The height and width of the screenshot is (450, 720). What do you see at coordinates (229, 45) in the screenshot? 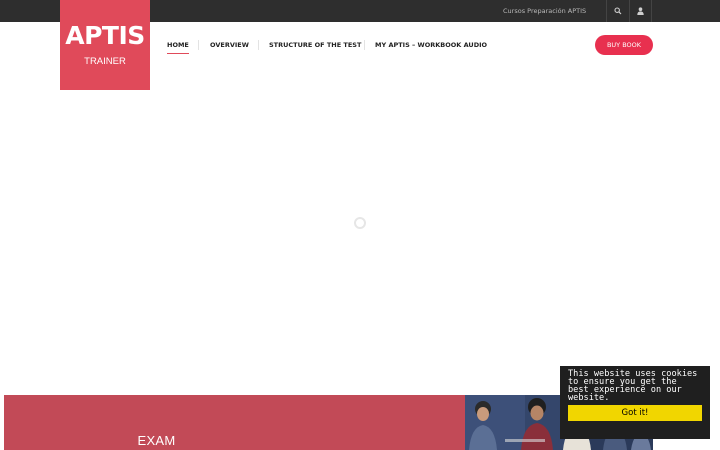
I see `nav-item-overview: OVERVIEW` at bounding box center [229, 45].